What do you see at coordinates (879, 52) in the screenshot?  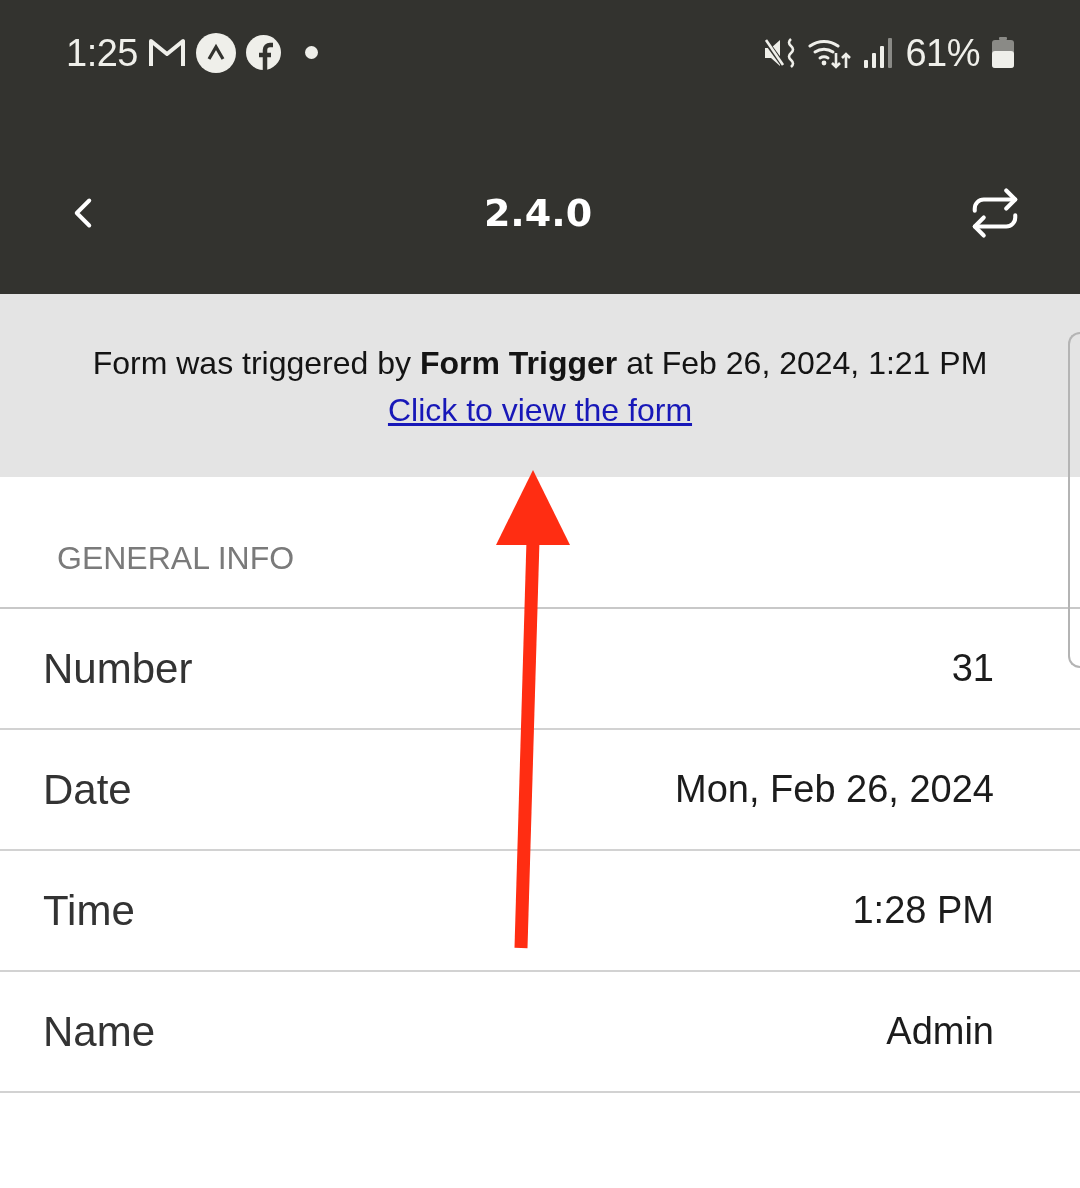 I see `signal-icon` at bounding box center [879, 52].